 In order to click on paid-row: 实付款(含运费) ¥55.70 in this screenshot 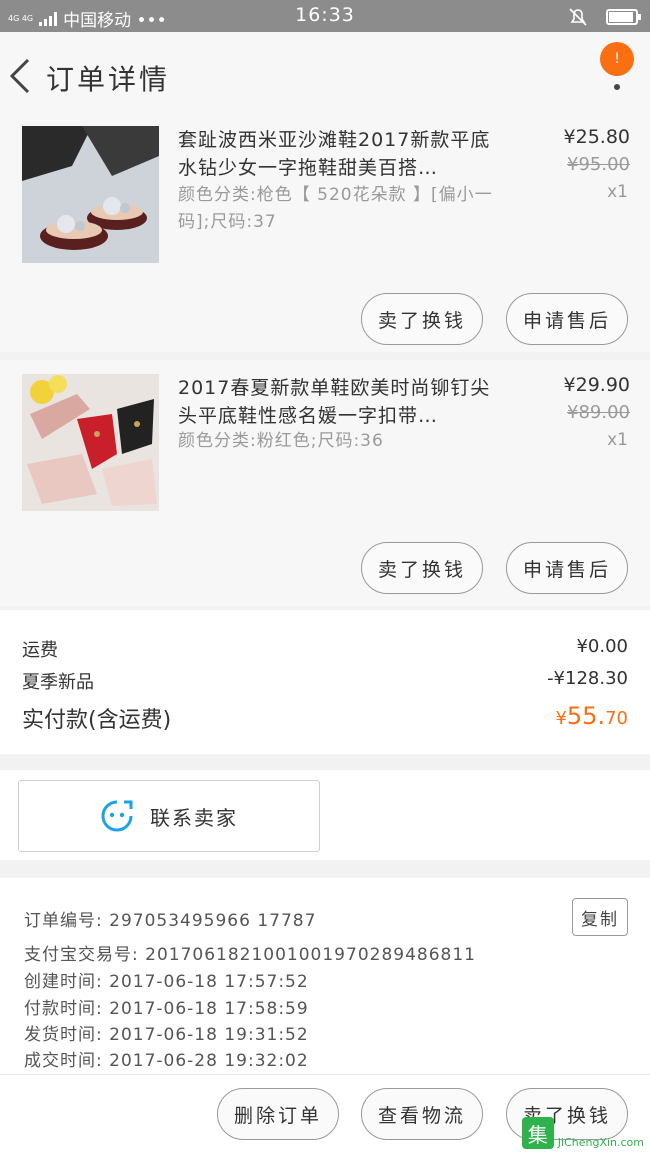, I will do `click(325, 718)`.